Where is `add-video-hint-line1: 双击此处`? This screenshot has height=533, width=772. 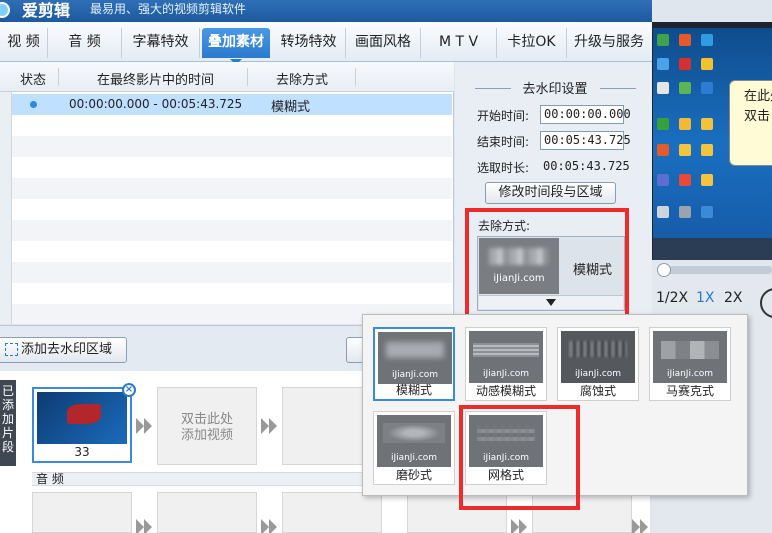 add-video-hint-line1: 双击此处 is located at coordinates (206, 419).